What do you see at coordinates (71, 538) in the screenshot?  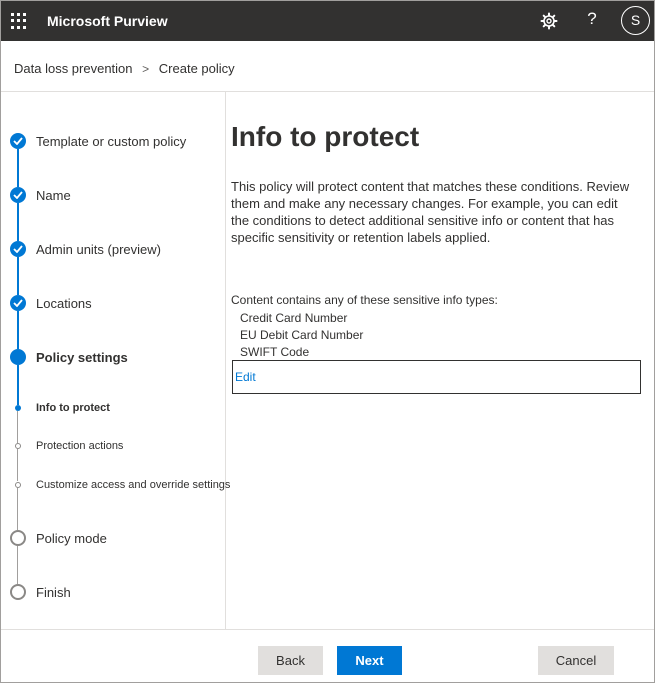 I see `step-policy-mode: Policy mode` at bounding box center [71, 538].